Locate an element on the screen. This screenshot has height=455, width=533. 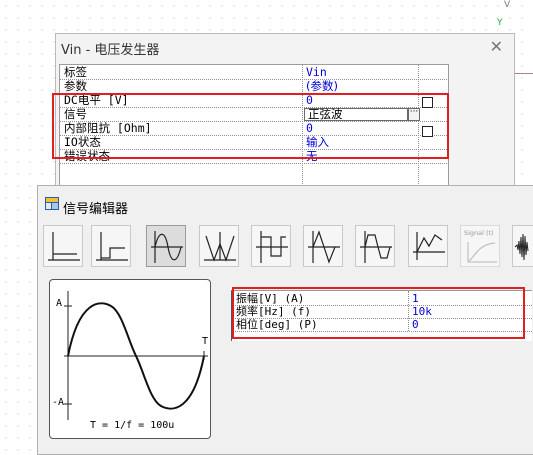
property-name: 标签 is located at coordinates (75, 72).